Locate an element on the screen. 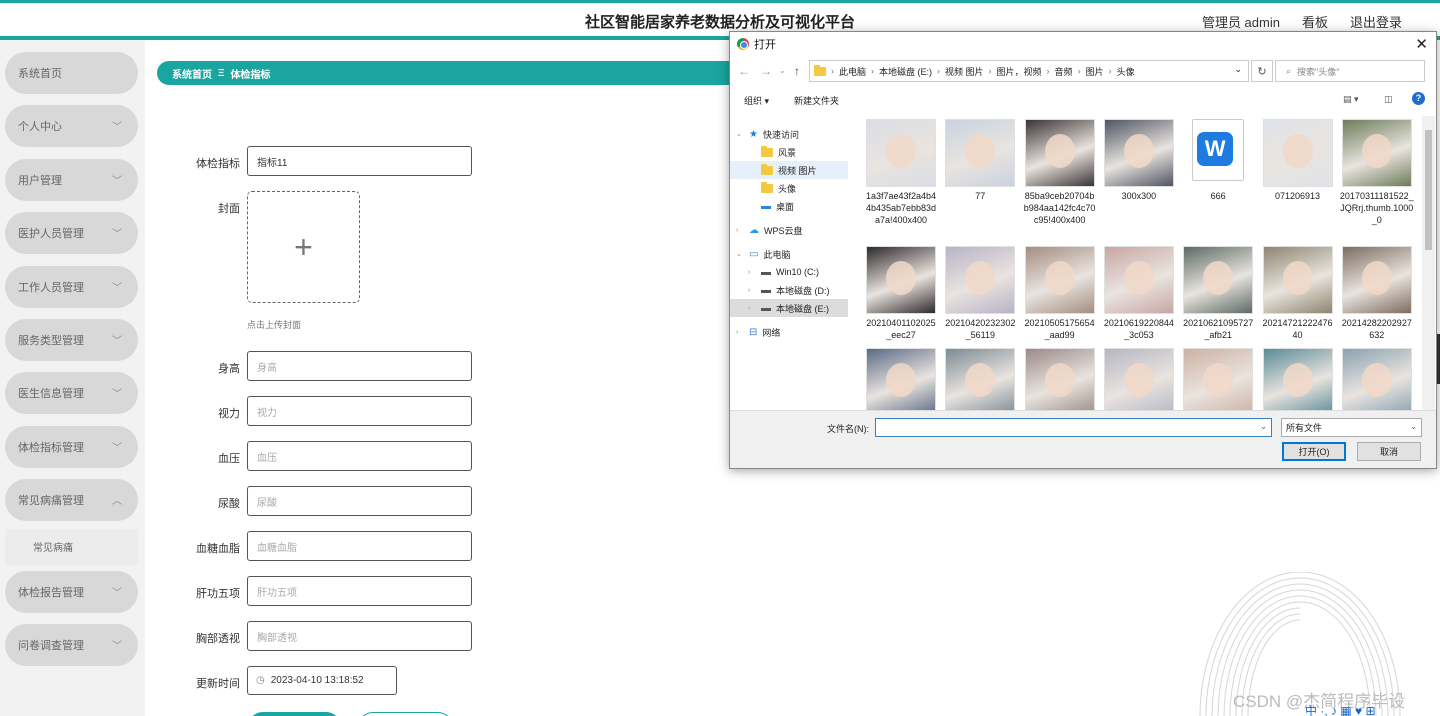 The height and width of the screenshot is (716, 1440). file-item: W 666 is located at coordinates (1218, 160).